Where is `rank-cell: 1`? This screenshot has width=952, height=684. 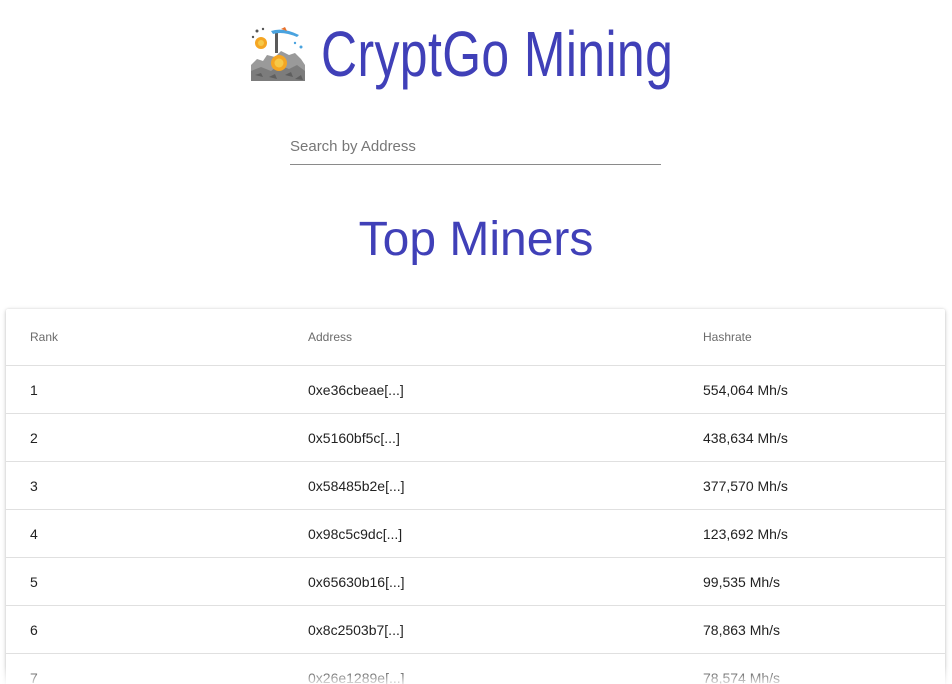
rank-cell: 1 is located at coordinates (157, 389).